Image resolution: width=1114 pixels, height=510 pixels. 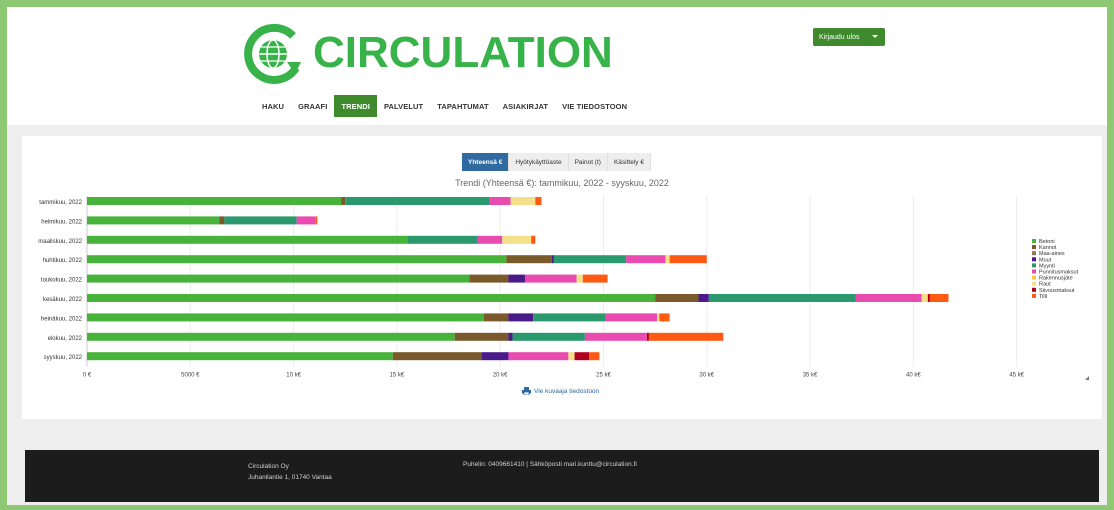 What do you see at coordinates (63, 261) in the screenshot?
I see `y-tick-label: huhtikuu, 2022` at bounding box center [63, 261].